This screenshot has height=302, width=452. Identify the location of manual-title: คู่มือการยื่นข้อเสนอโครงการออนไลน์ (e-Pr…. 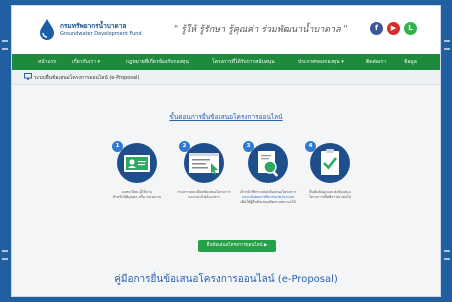
(226, 279).